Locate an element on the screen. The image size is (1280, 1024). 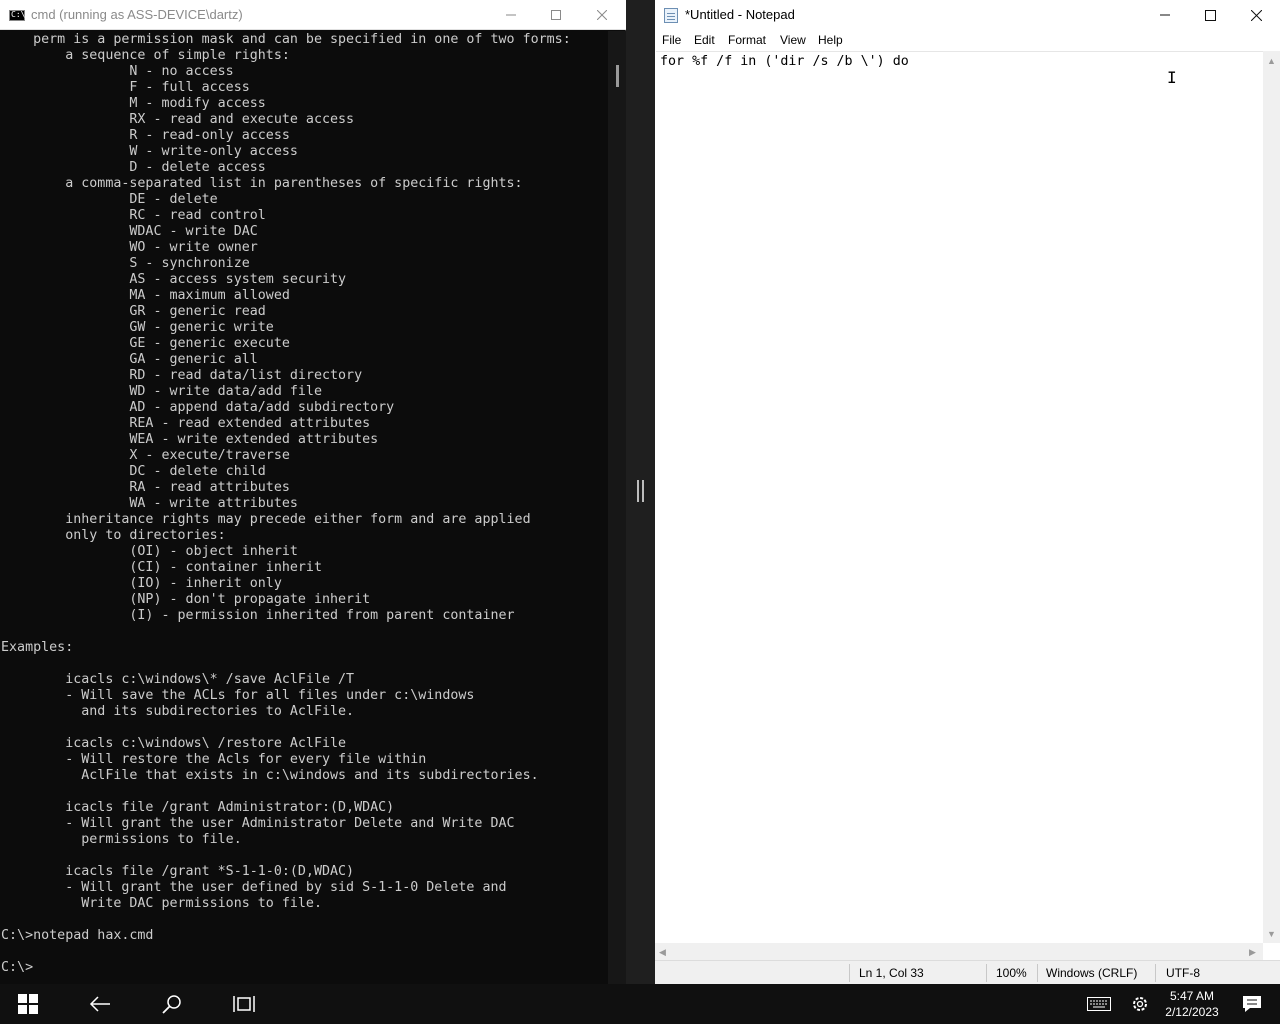
console-line: RD - read data/list directory is located at coordinates (182, 375).